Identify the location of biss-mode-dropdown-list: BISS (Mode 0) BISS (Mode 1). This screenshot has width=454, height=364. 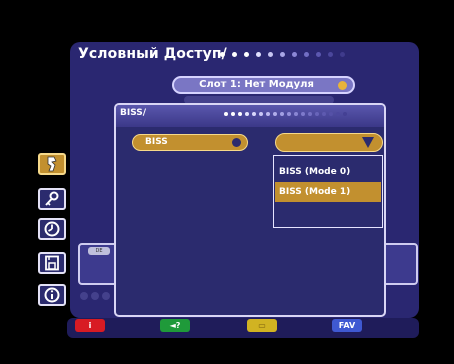
(328, 191).